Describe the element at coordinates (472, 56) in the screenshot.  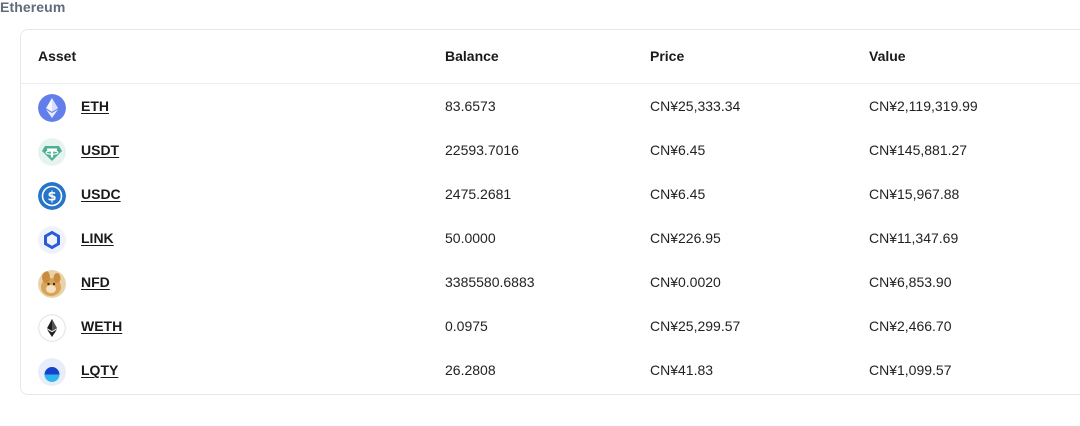
I see `balance-column-header: Balance` at that location.